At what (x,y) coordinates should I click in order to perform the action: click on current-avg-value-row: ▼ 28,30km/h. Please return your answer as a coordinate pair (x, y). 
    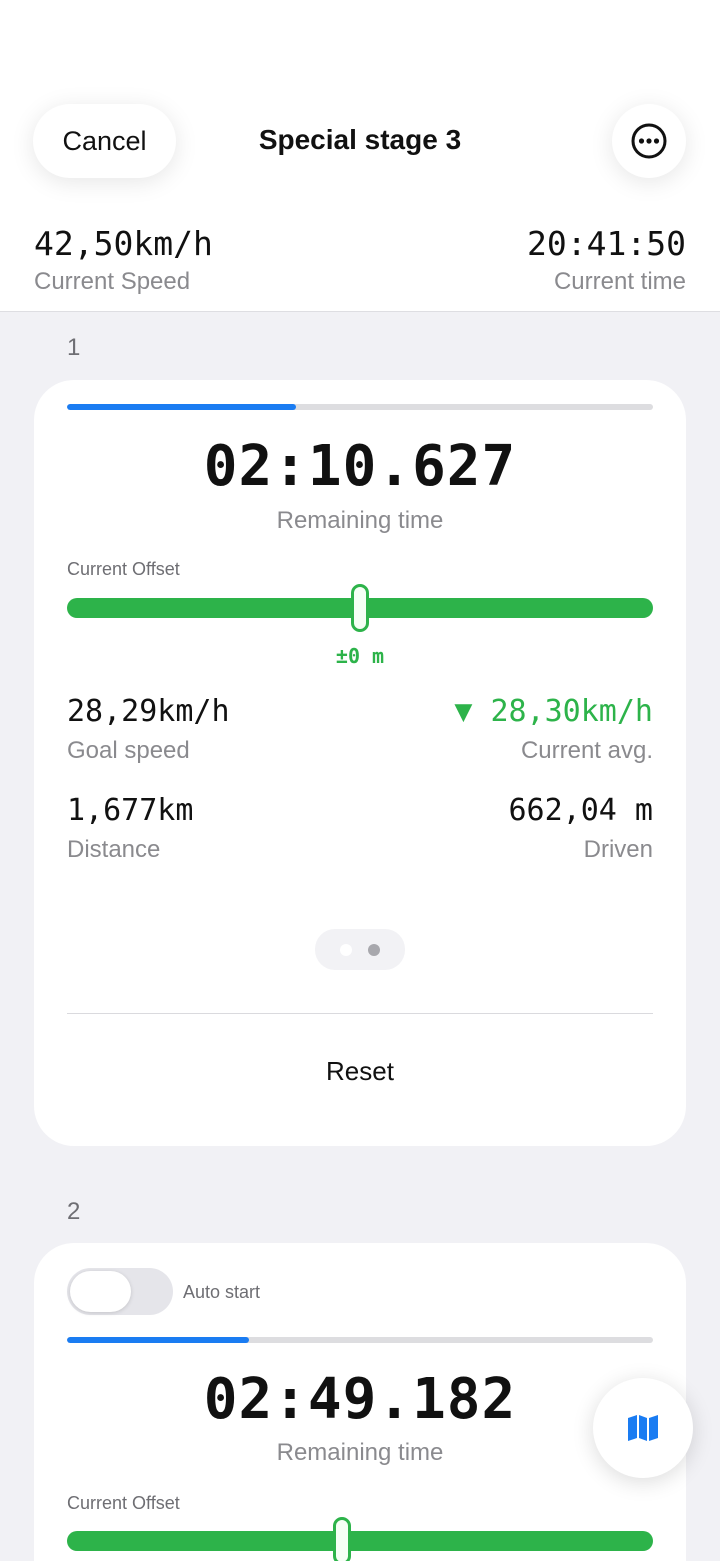
    Looking at the image, I should click on (553, 711).